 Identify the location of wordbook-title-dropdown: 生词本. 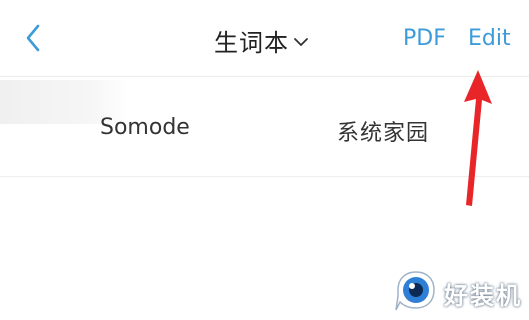
(261, 40).